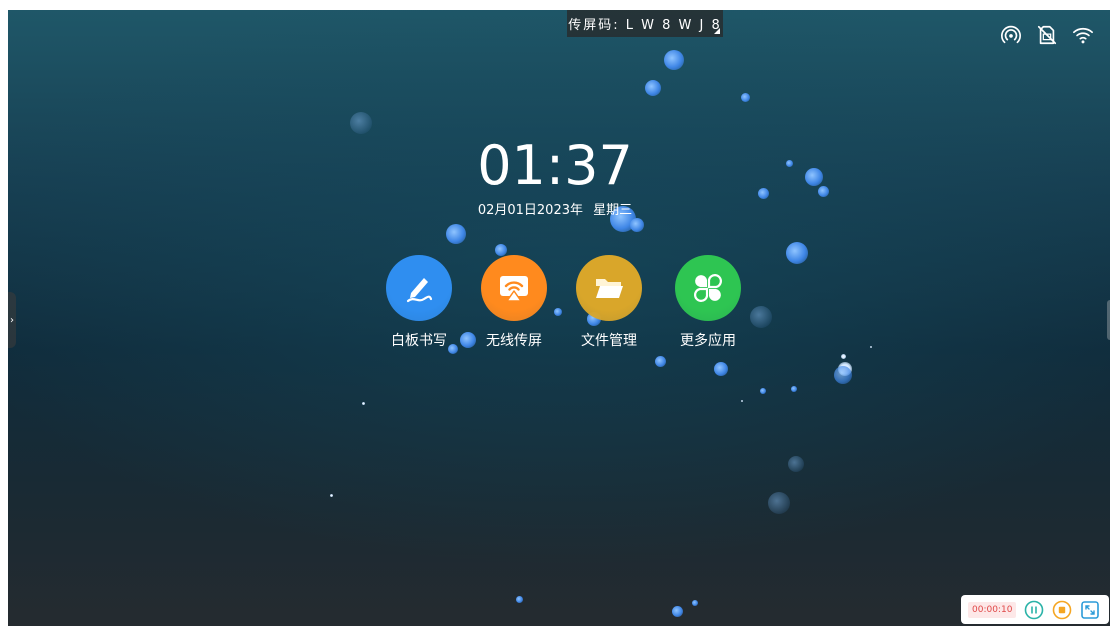 The width and height of the screenshot is (1110, 626). I want to click on no-sim-icon, so click(1047, 35).